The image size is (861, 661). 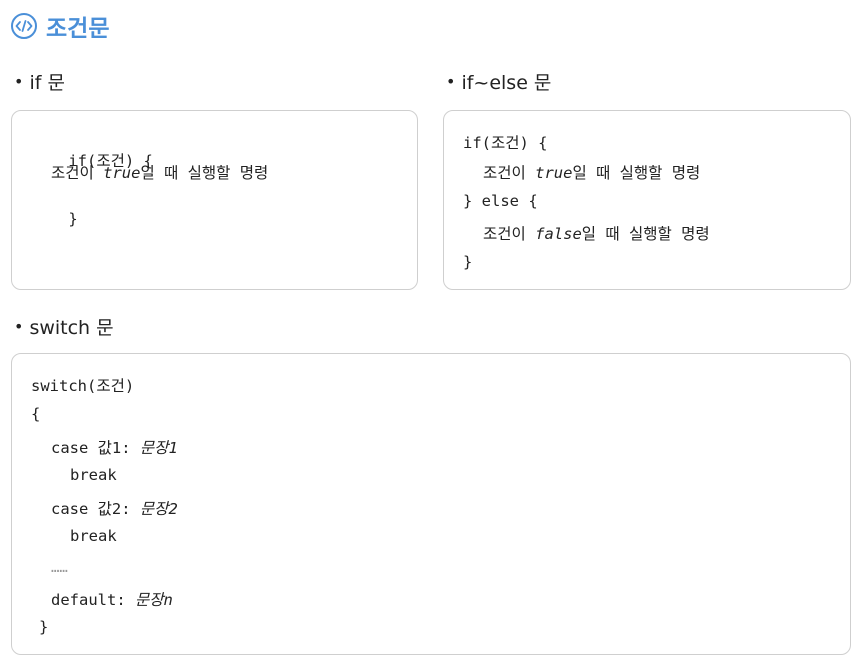 I want to click on code-line: case 값1: 문장1, so click(x=114, y=448).